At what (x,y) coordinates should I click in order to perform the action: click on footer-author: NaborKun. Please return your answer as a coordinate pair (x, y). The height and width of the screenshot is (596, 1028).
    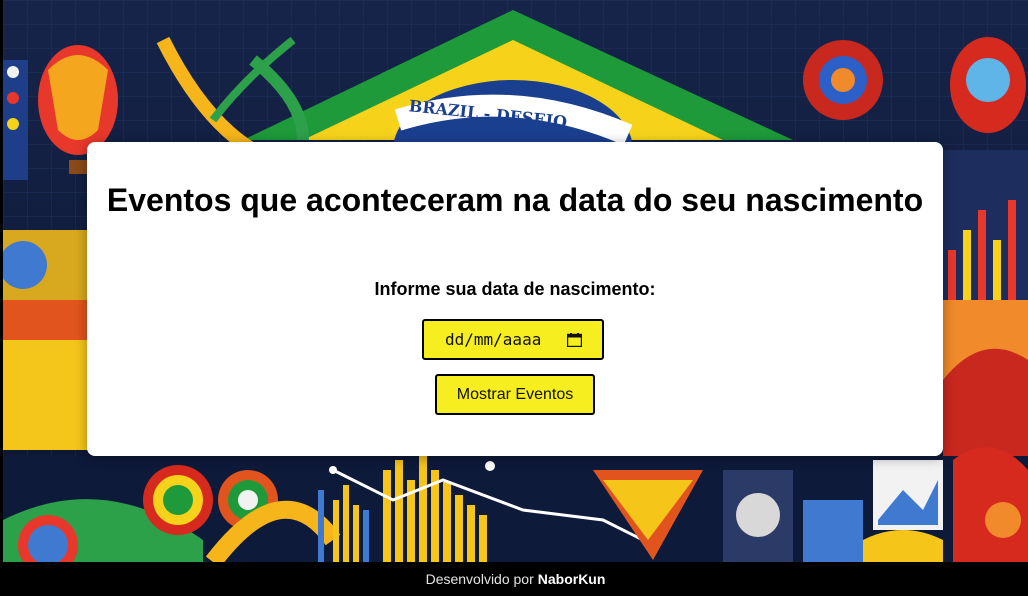
    Looking at the image, I should click on (571, 579).